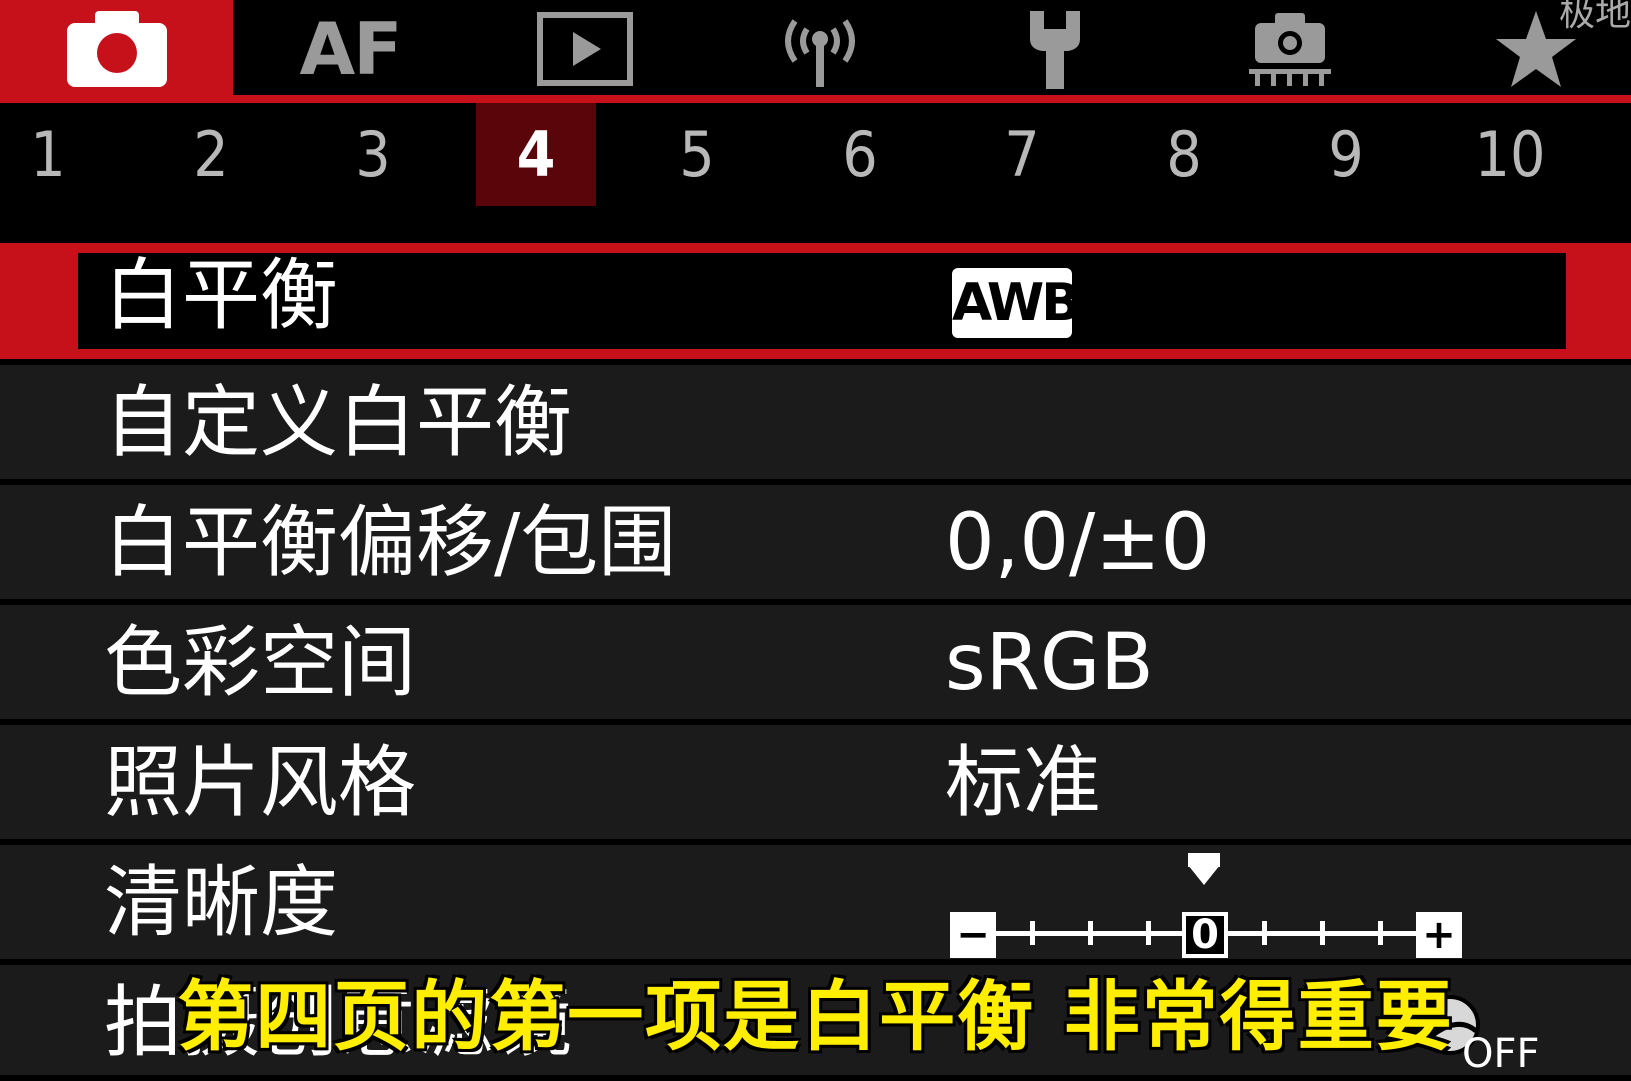  I want to click on tab-shooting, so click(116, 48).